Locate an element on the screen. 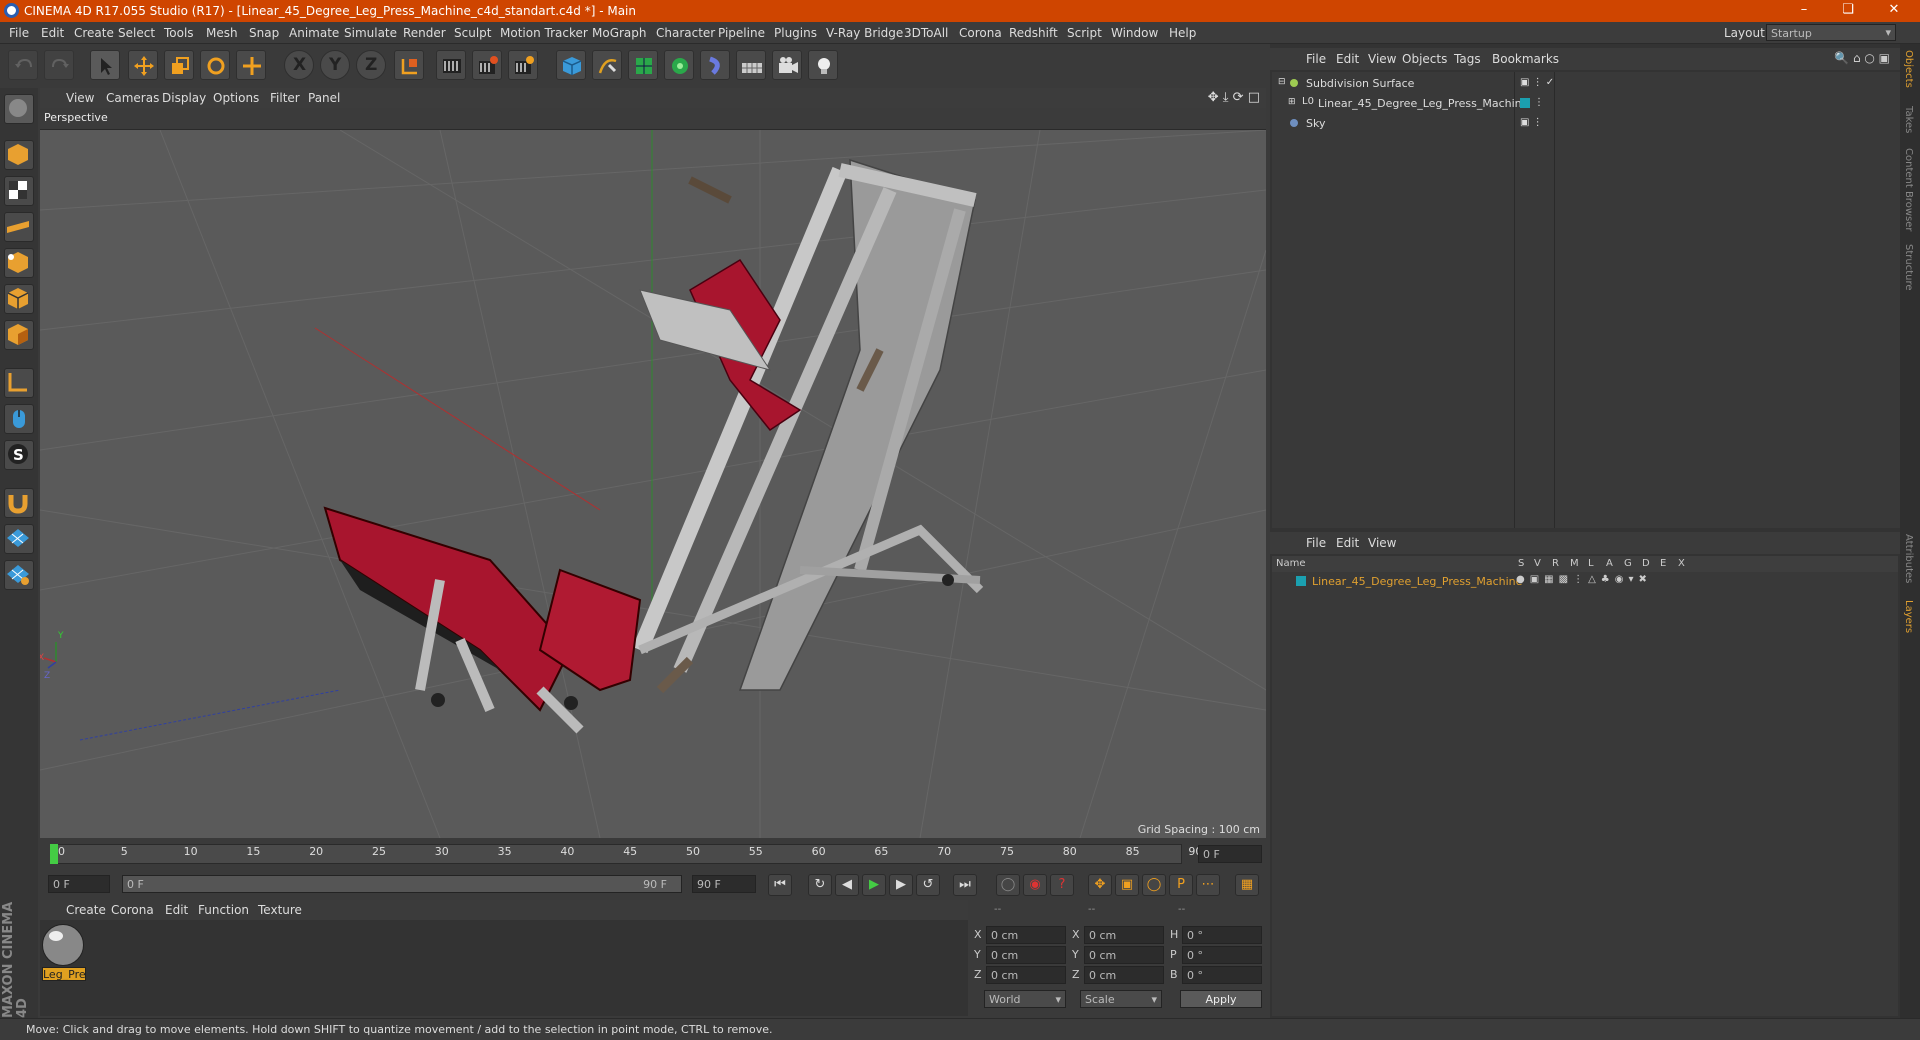  material-menu-texture: Texture is located at coordinates (280, 910).